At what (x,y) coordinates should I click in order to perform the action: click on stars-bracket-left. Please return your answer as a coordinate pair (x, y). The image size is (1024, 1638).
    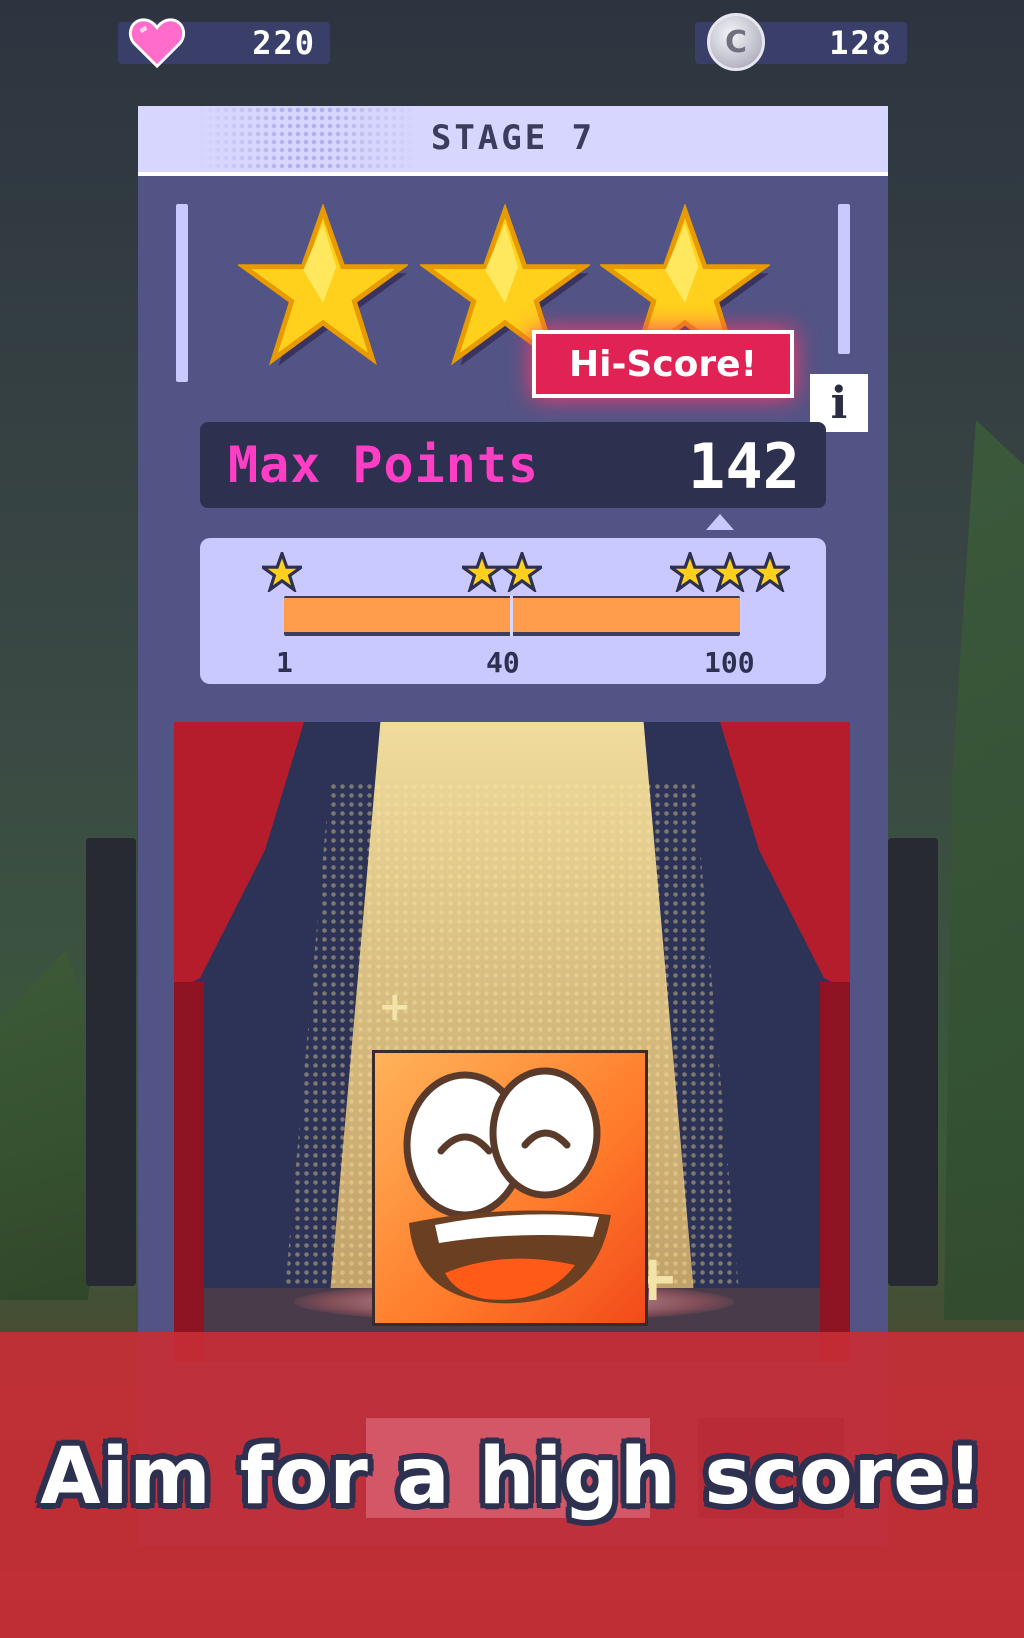
    Looking at the image, I should click on (182, 293).